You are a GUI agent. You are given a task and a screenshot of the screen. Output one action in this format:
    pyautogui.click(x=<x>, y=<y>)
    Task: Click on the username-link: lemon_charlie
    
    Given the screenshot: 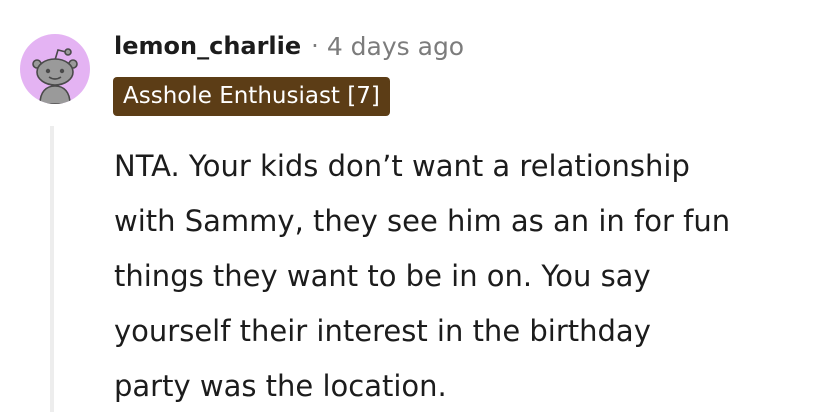 What is the action you would take?
    pyautogui.click(x=207, y=46)
    